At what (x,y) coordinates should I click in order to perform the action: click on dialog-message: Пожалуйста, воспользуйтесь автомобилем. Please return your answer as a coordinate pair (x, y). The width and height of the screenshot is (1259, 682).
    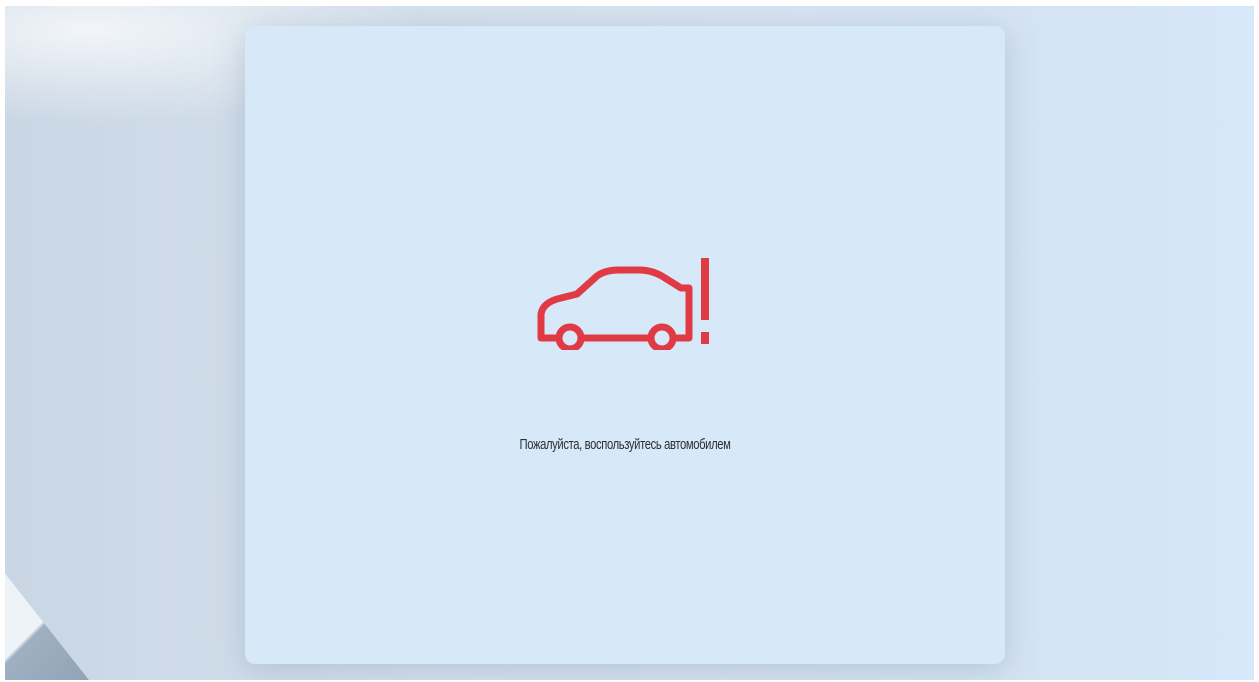
    Looking at the image, I should click on (625, 444).